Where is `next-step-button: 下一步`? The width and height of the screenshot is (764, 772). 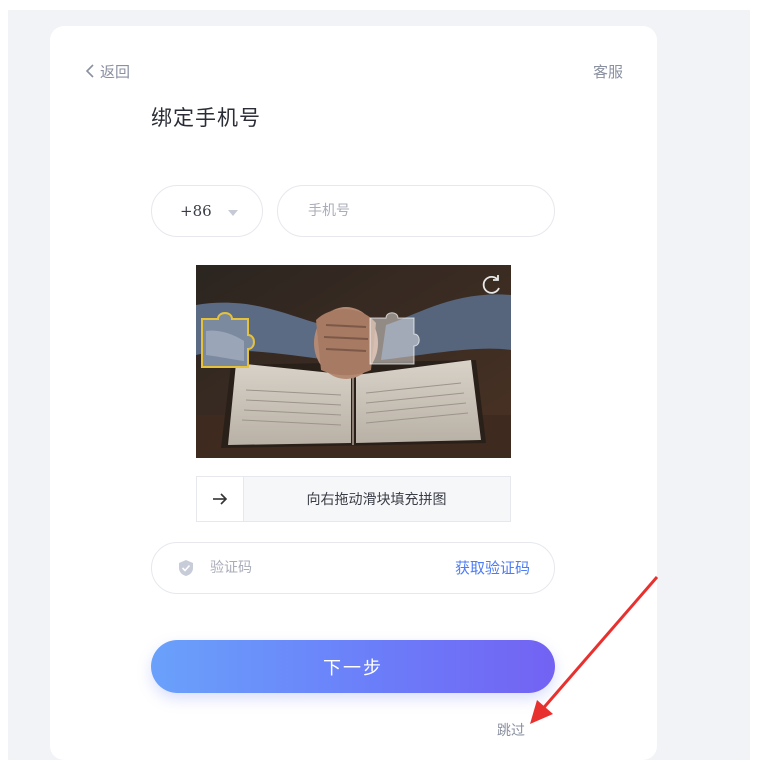
next-step-button: 下一步 is located at coordinates (353, 666).